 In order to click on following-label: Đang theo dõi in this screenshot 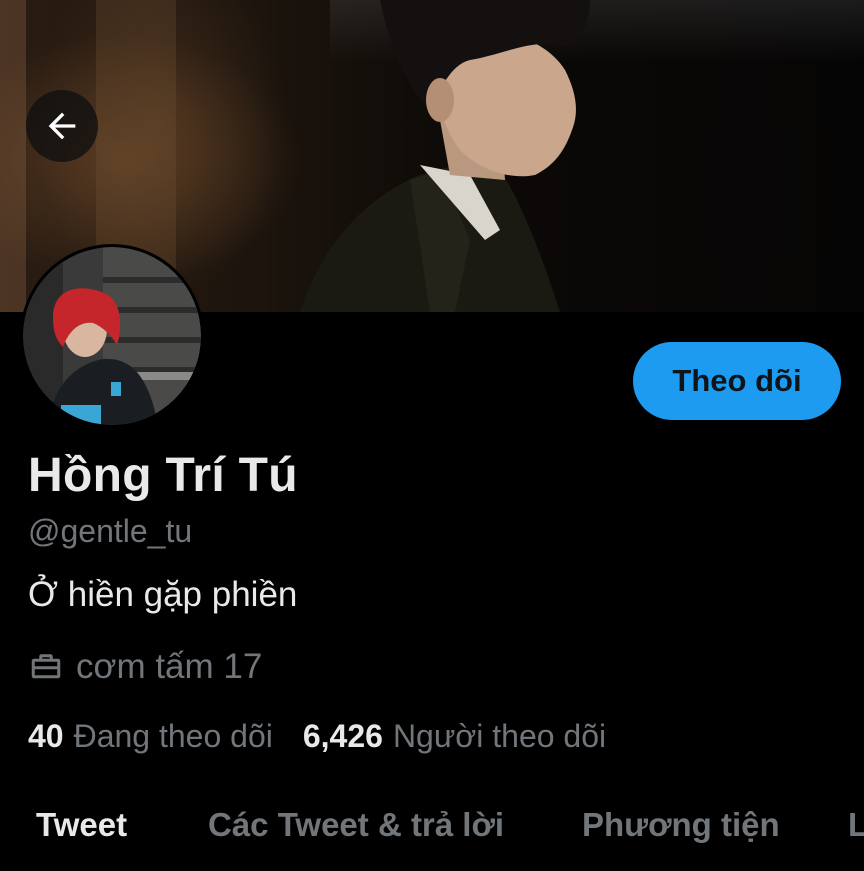, I will do `click(173, 736)`.